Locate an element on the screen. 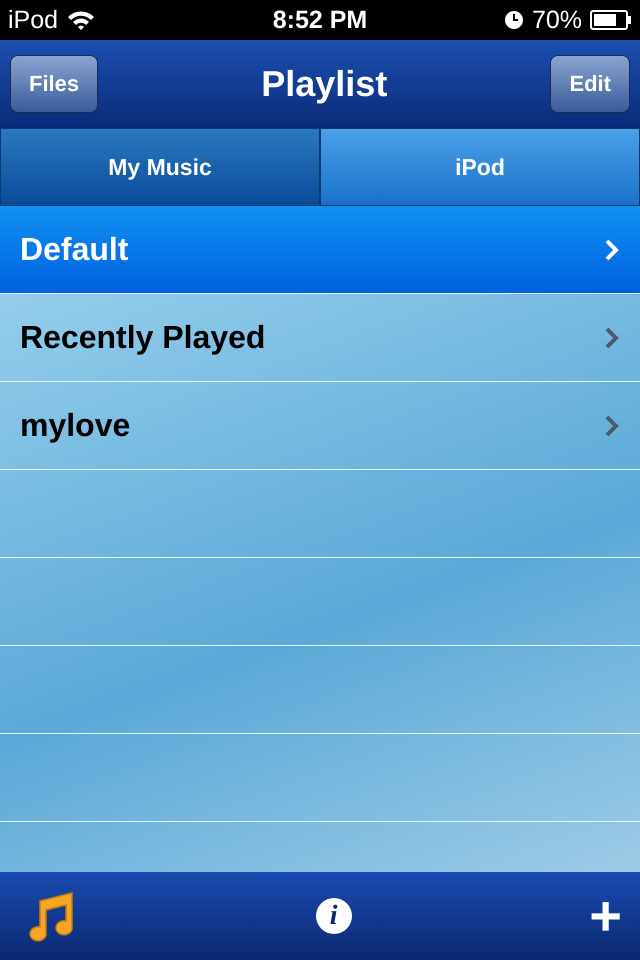 The height and width of the screenshot is (960, 640). edit-button: Edit is located at coordinates (590, 84).